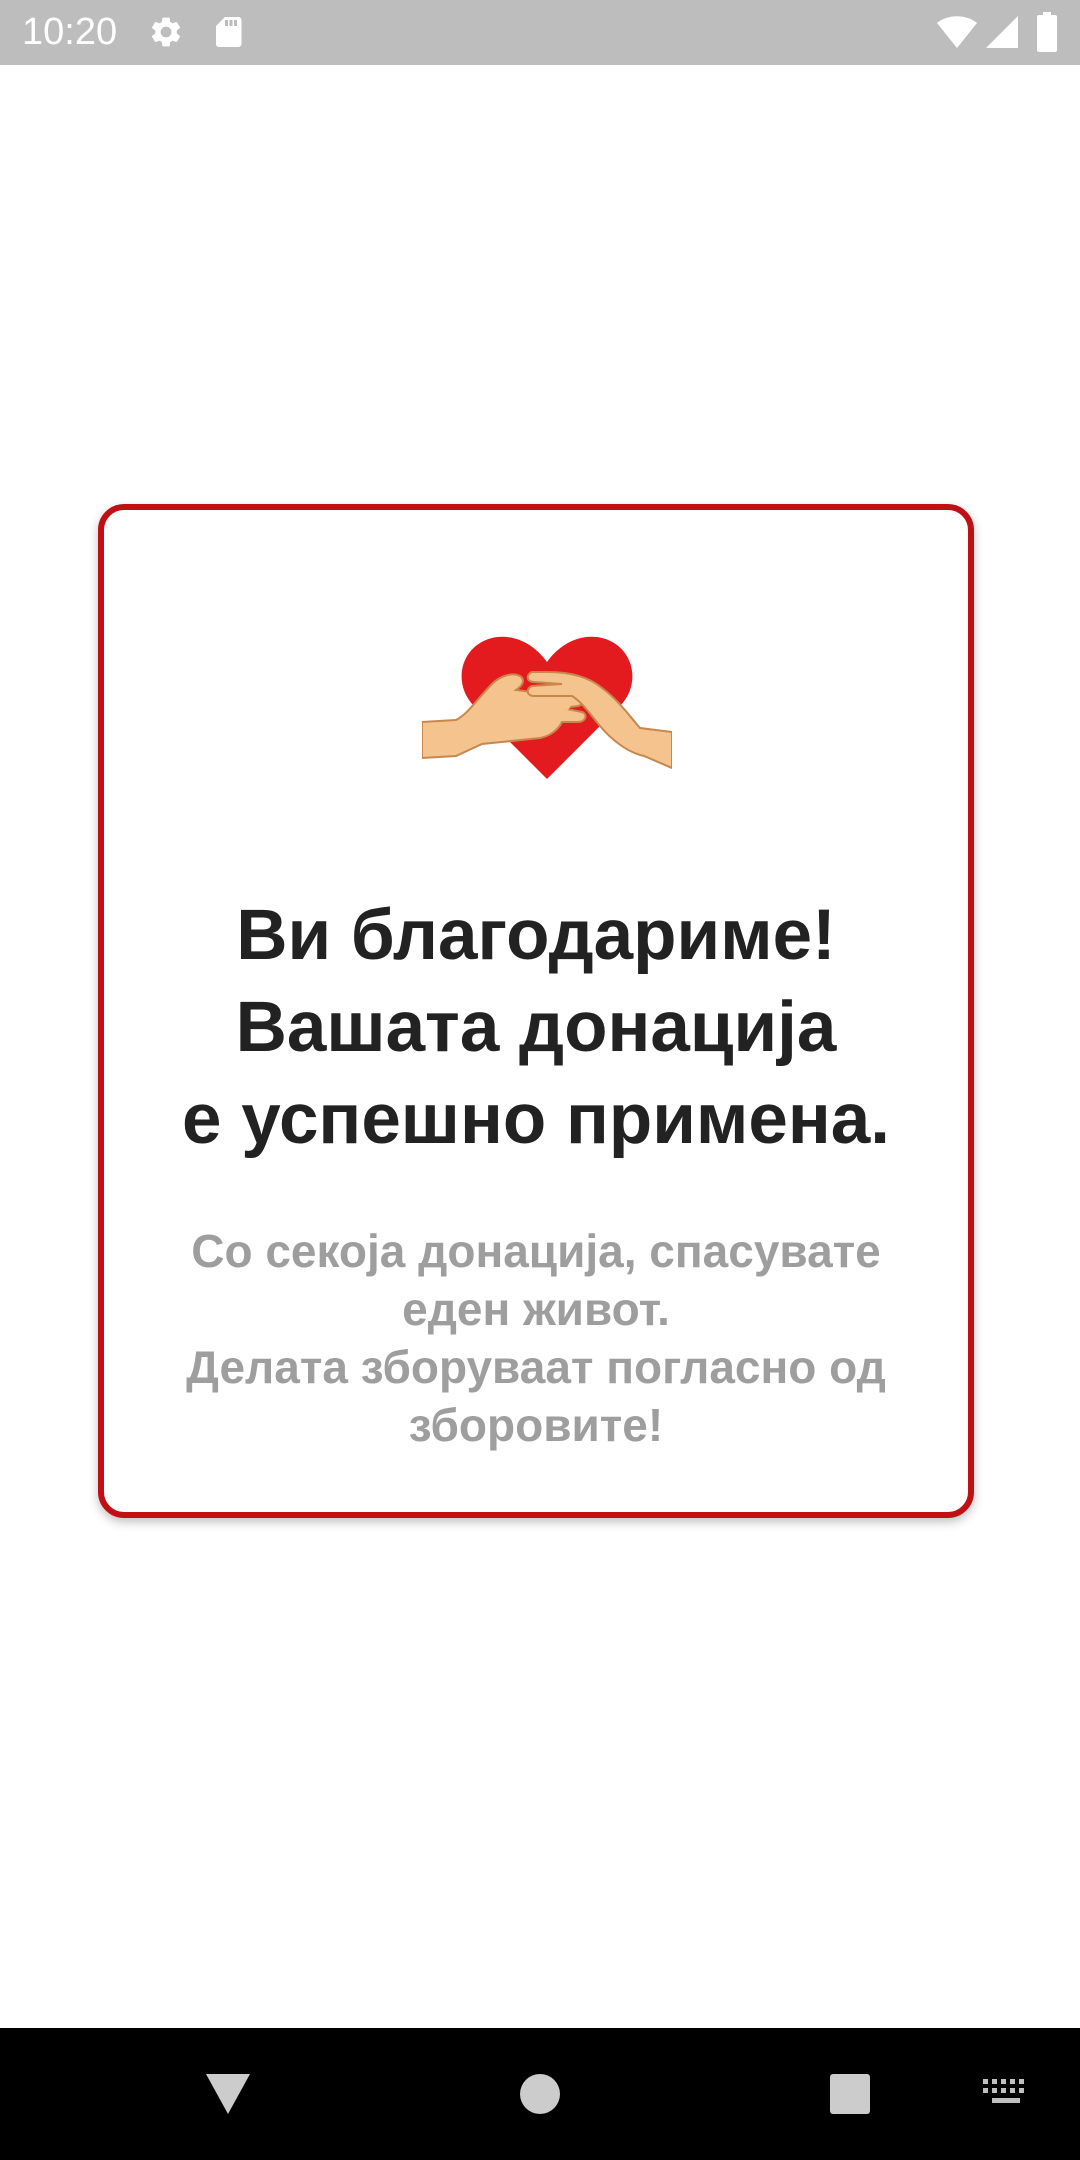 This screenshot has height=2160, width=1080. Describe the element at coordinates (536, 1119) in the screenshot. I see `title-line: е успешно примена.` at that location.